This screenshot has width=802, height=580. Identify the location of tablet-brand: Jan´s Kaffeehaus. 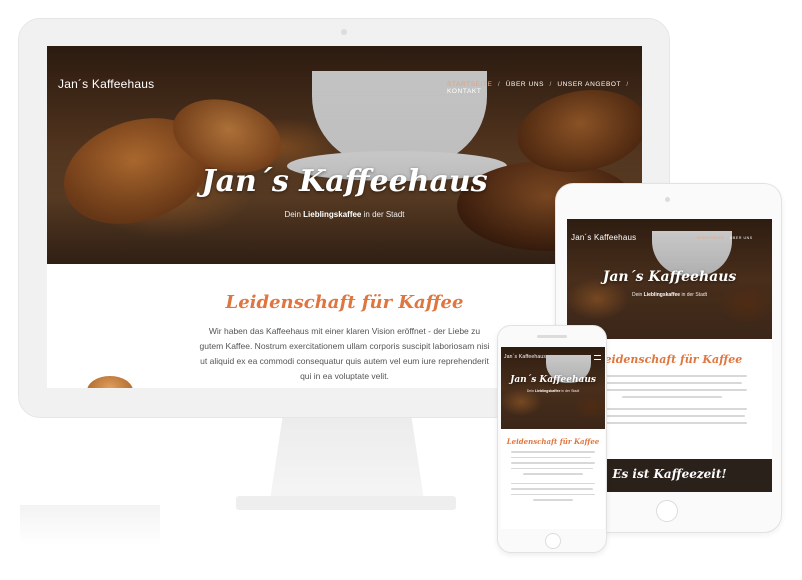
(603, 237).